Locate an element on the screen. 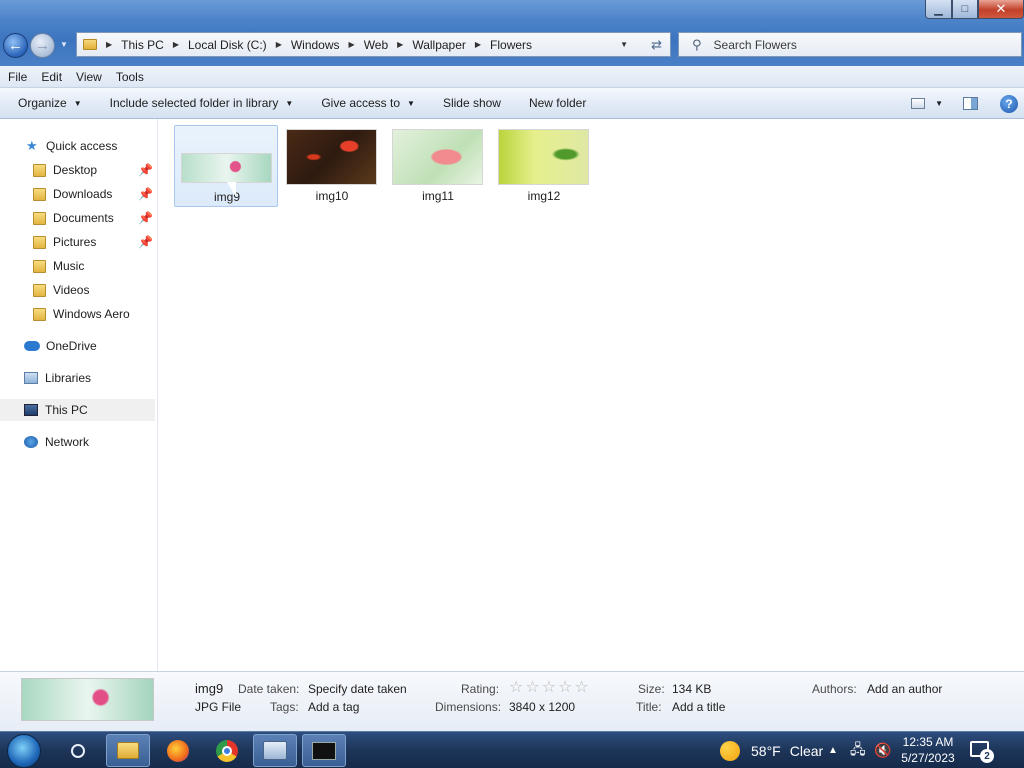 The width and height of the screenshot is (1024, 768). image-thumbnail is located at coordinates (226, 168).